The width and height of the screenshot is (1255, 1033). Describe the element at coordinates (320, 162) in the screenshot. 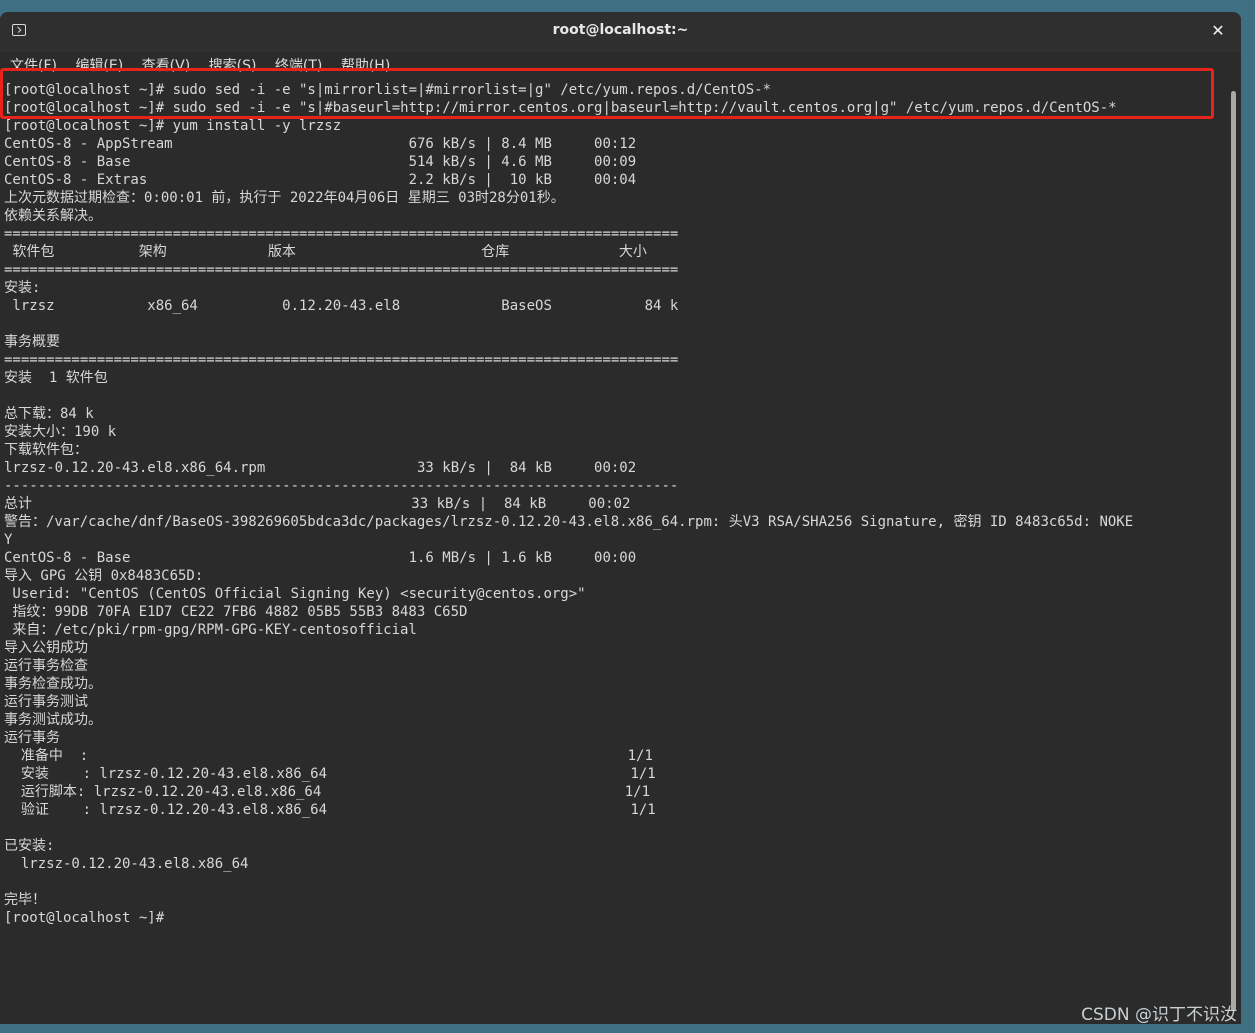

I see `terminal-line: CentOS-8 - Base 514 kB/s | 4.6 MB 00:09` at that location.